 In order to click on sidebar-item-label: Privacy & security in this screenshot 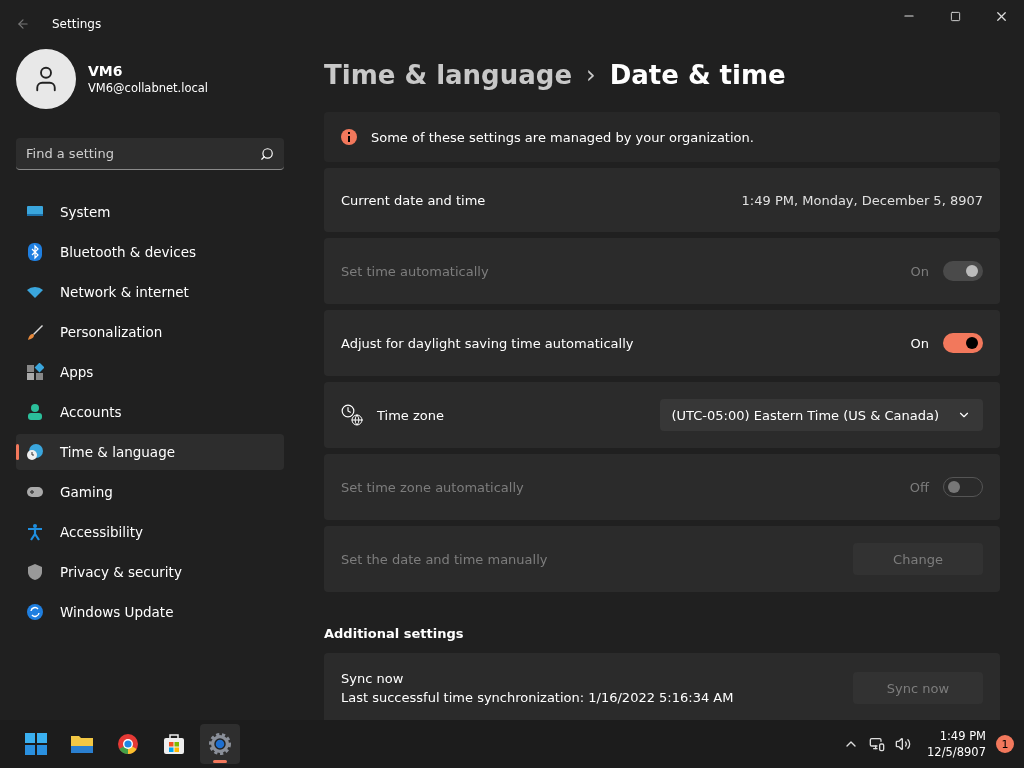, I will do `click(121, 572)`.